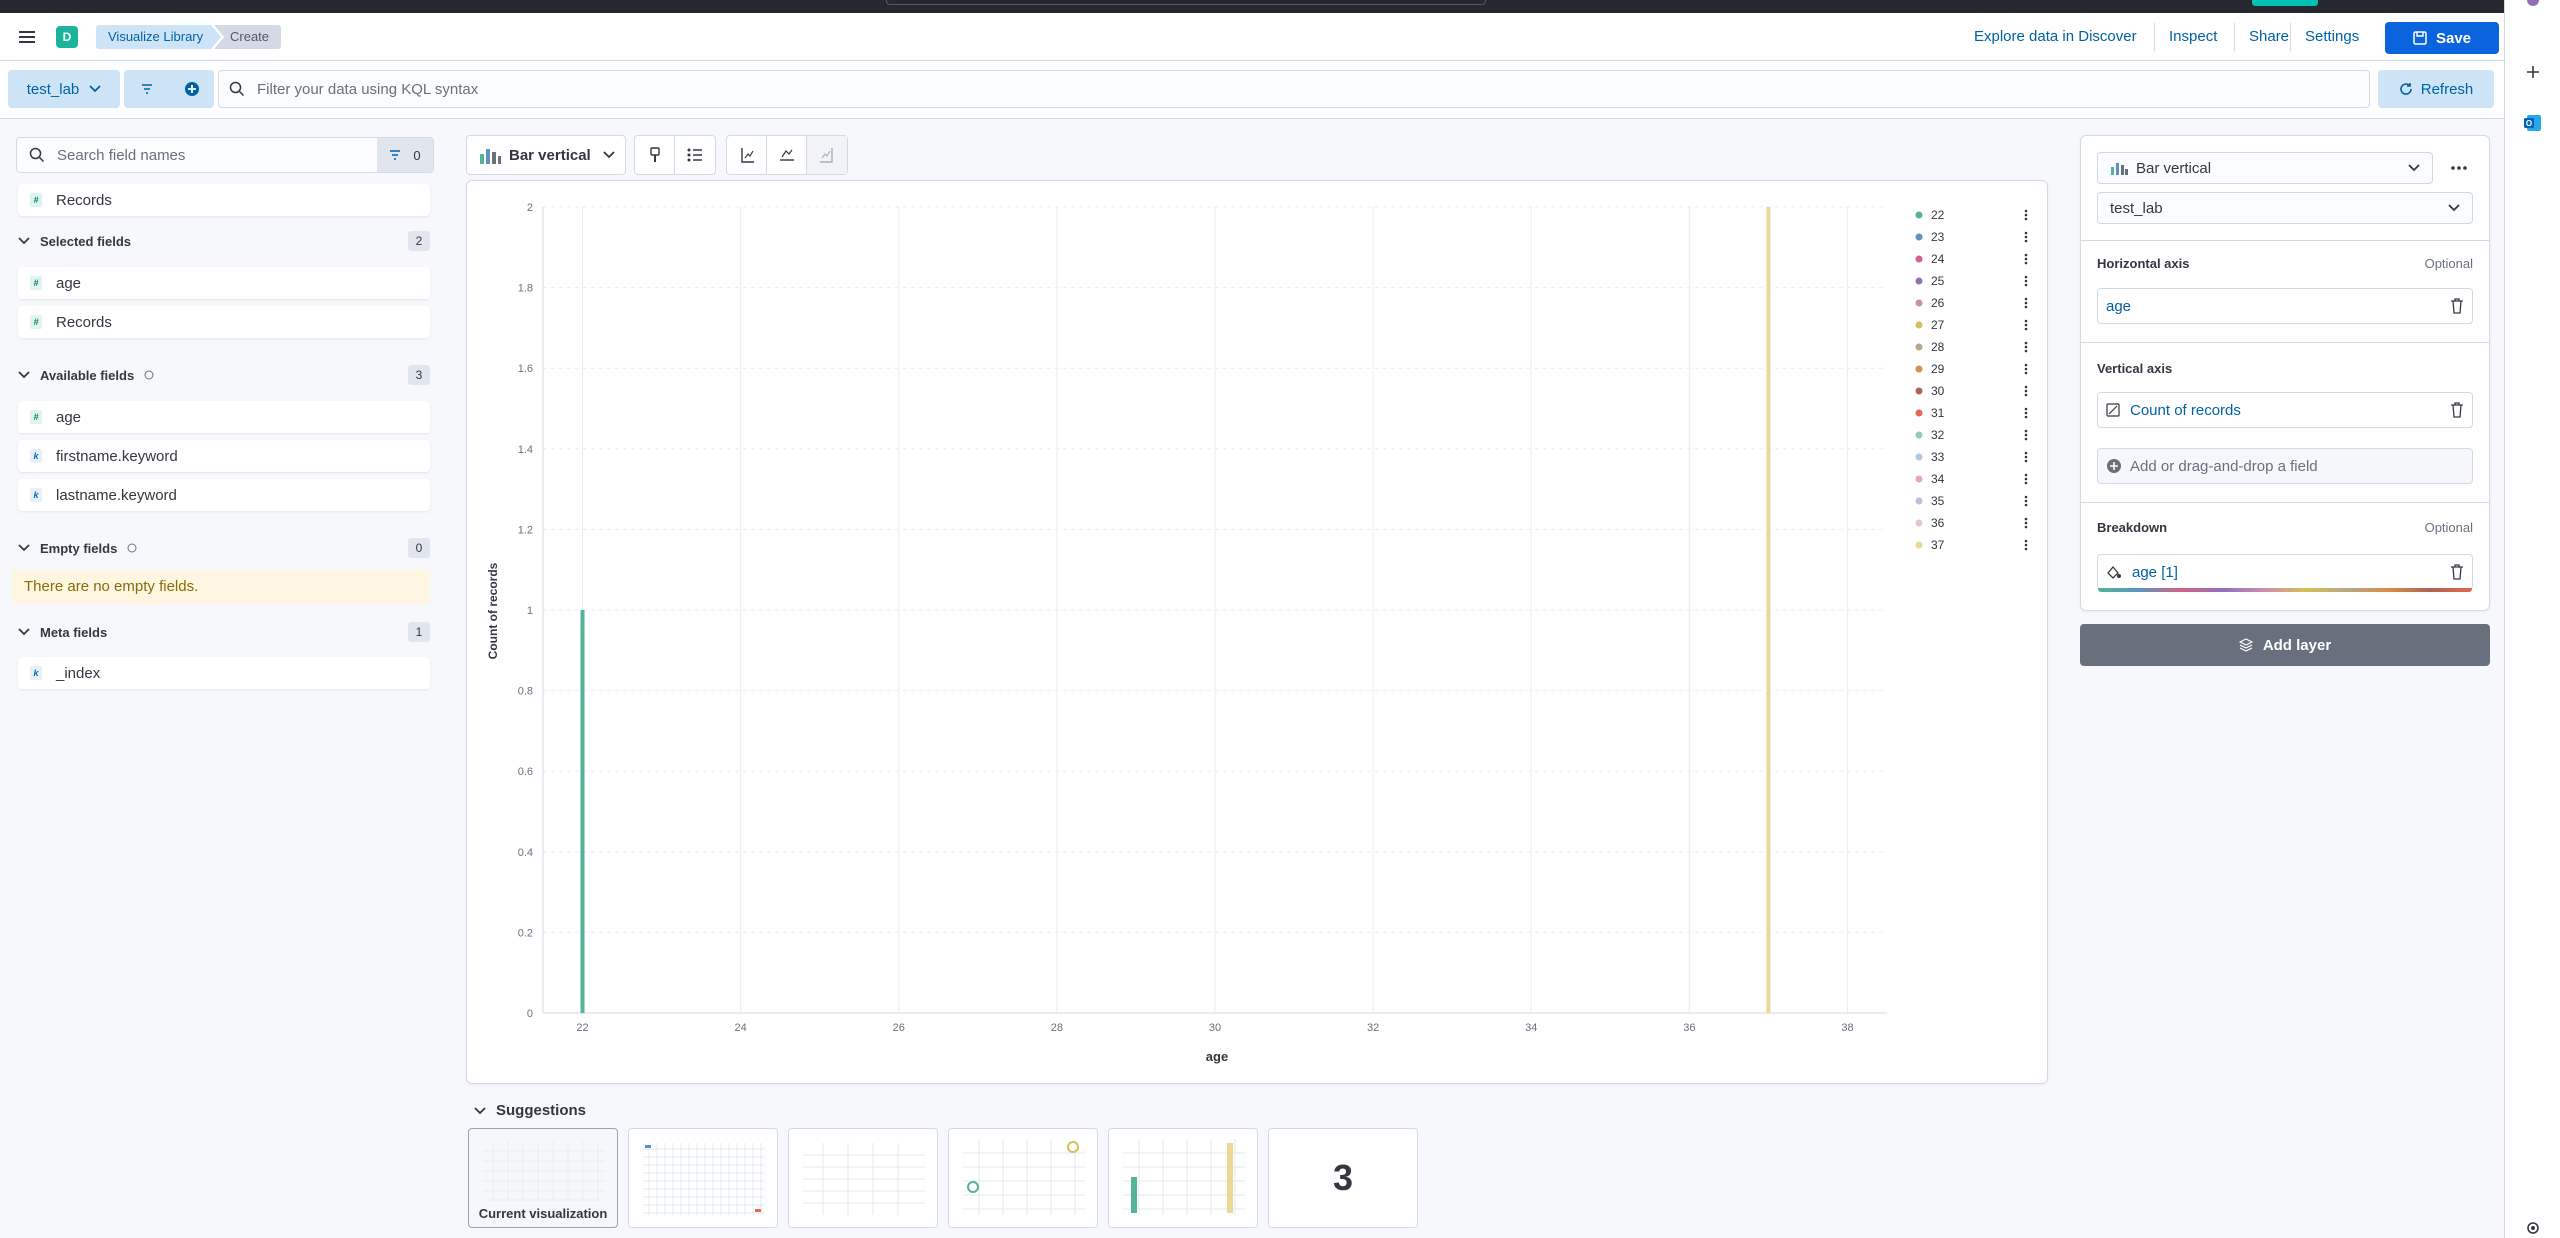 This screenshot has width=2560, height=1238. What do you see at coordinates (405, 155) in the screenshot?
I see `field-type-filter: 0` at bounding box center [405, 155].